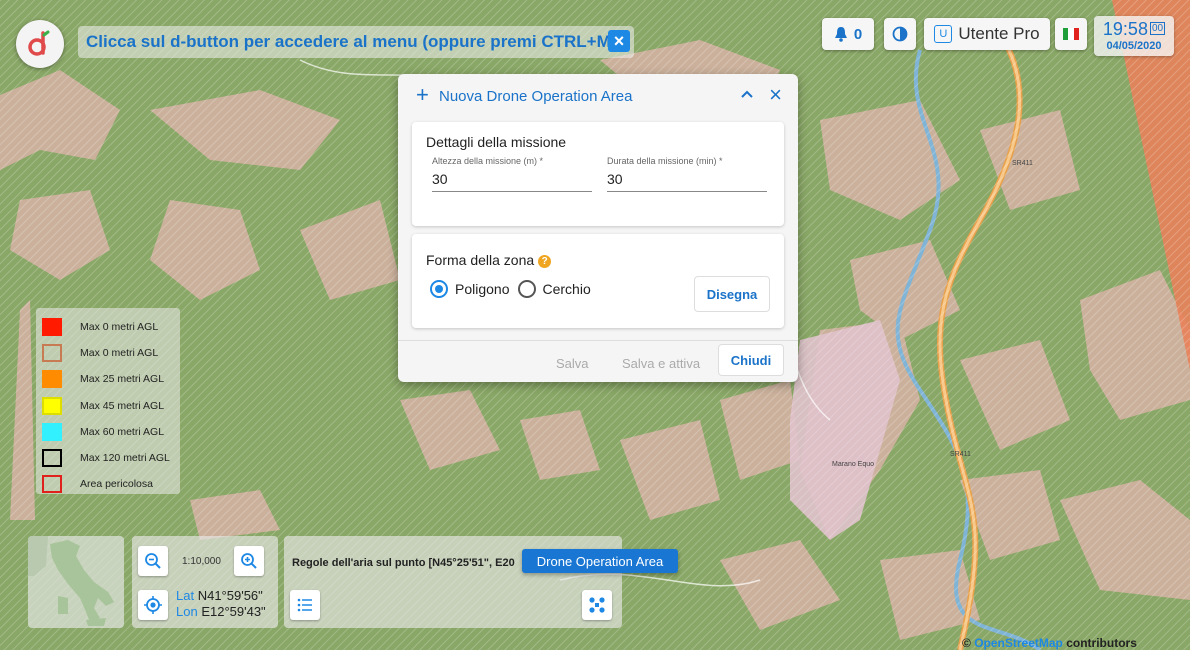 This screenshot has width=1190, height=650. I want to click on map-attribution: © OpenStreetMap contributors, so click(1049, 643).